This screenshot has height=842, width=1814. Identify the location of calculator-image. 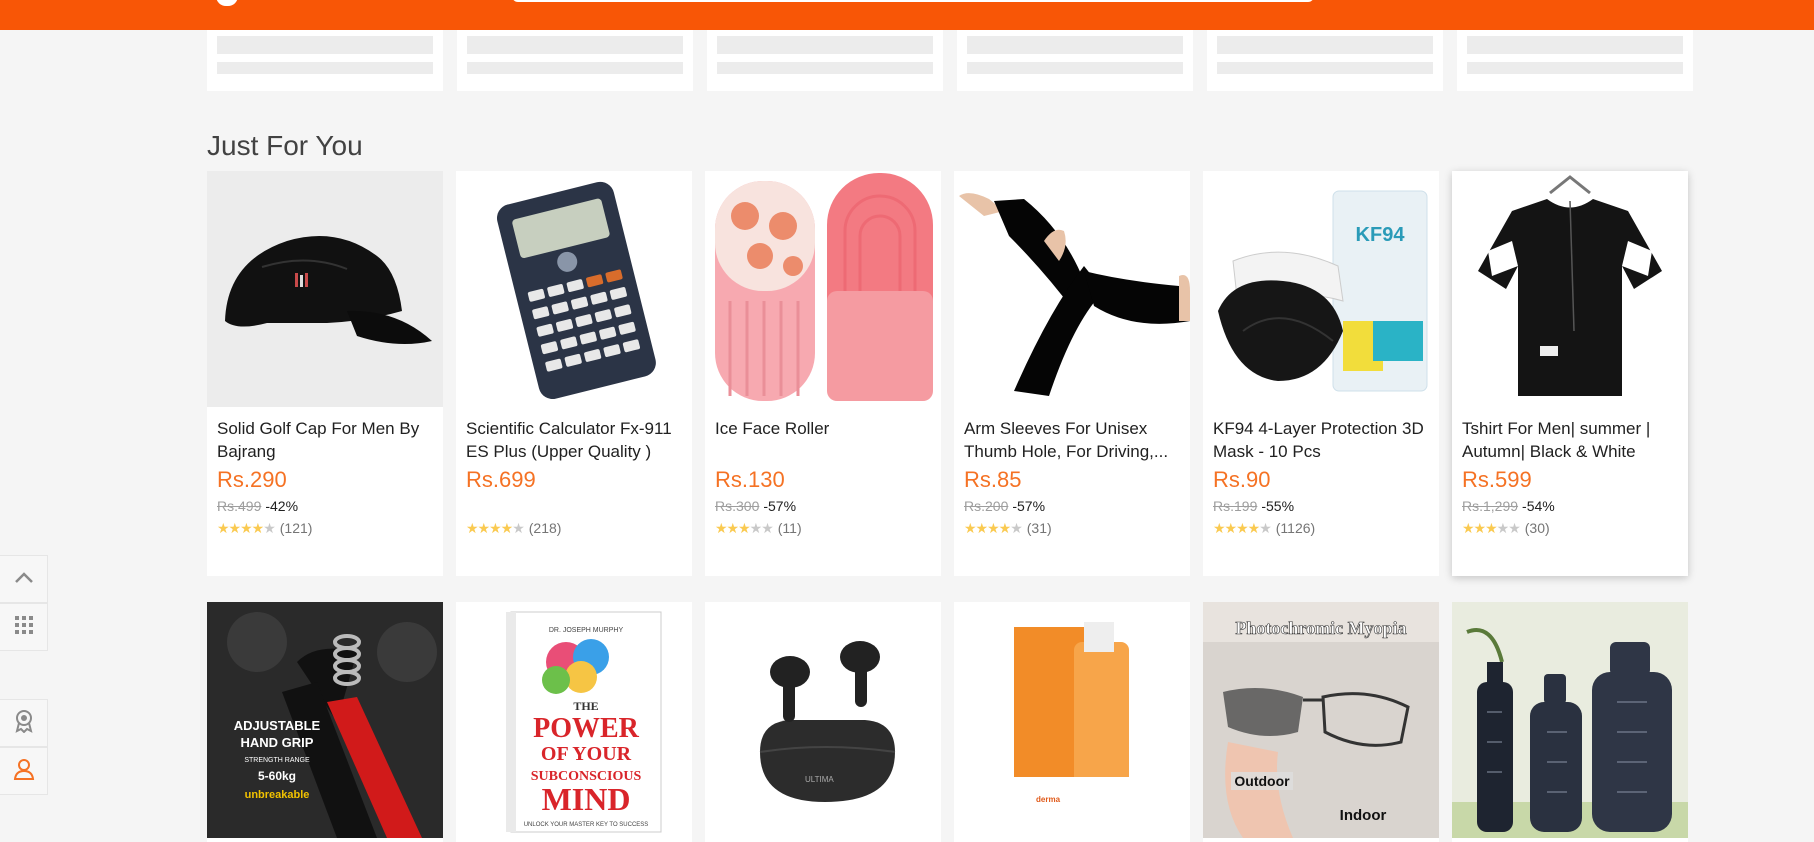
(574, 289).